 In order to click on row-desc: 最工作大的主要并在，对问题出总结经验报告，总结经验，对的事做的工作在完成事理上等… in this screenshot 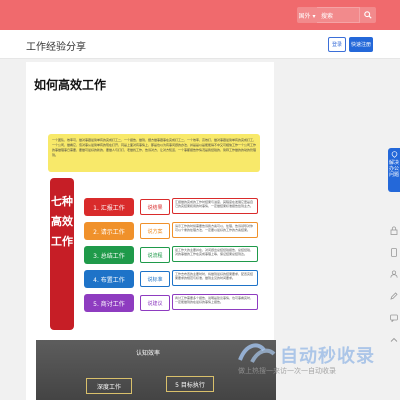, I will do `click(215, 254)`.